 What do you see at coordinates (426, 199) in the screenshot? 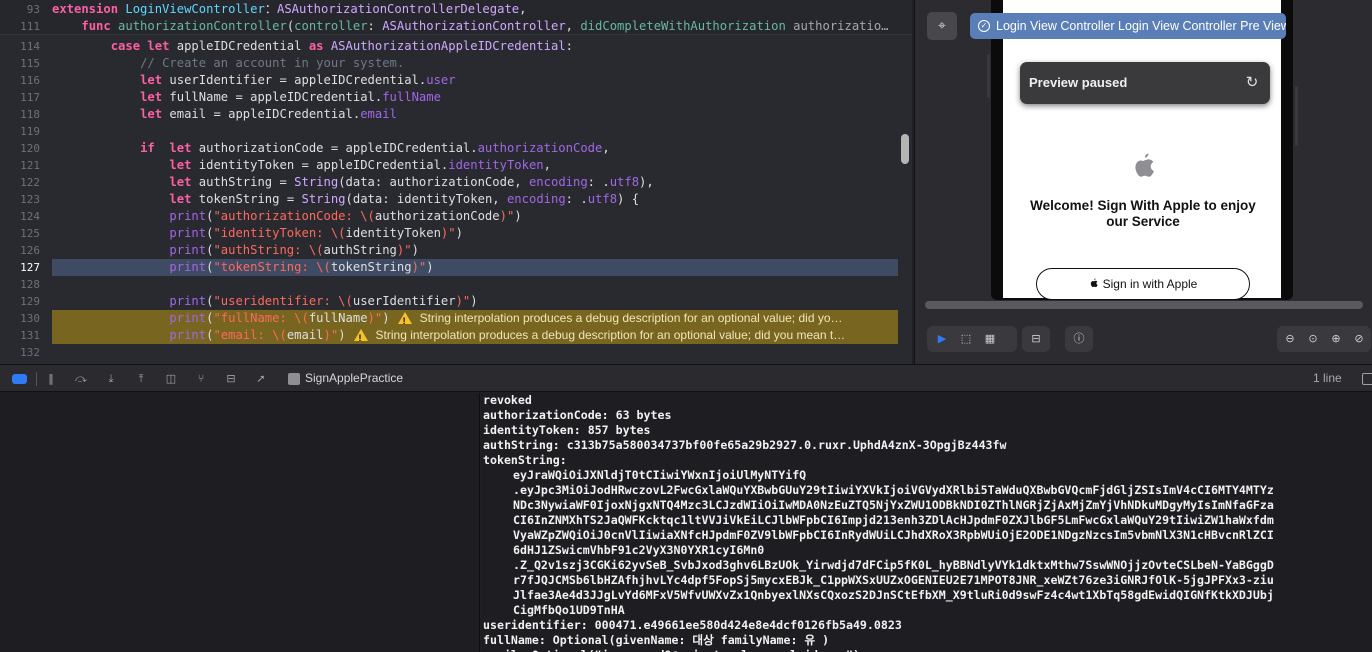
I see `code-token: (data: identityToken,` at bounding box center [426, 199].